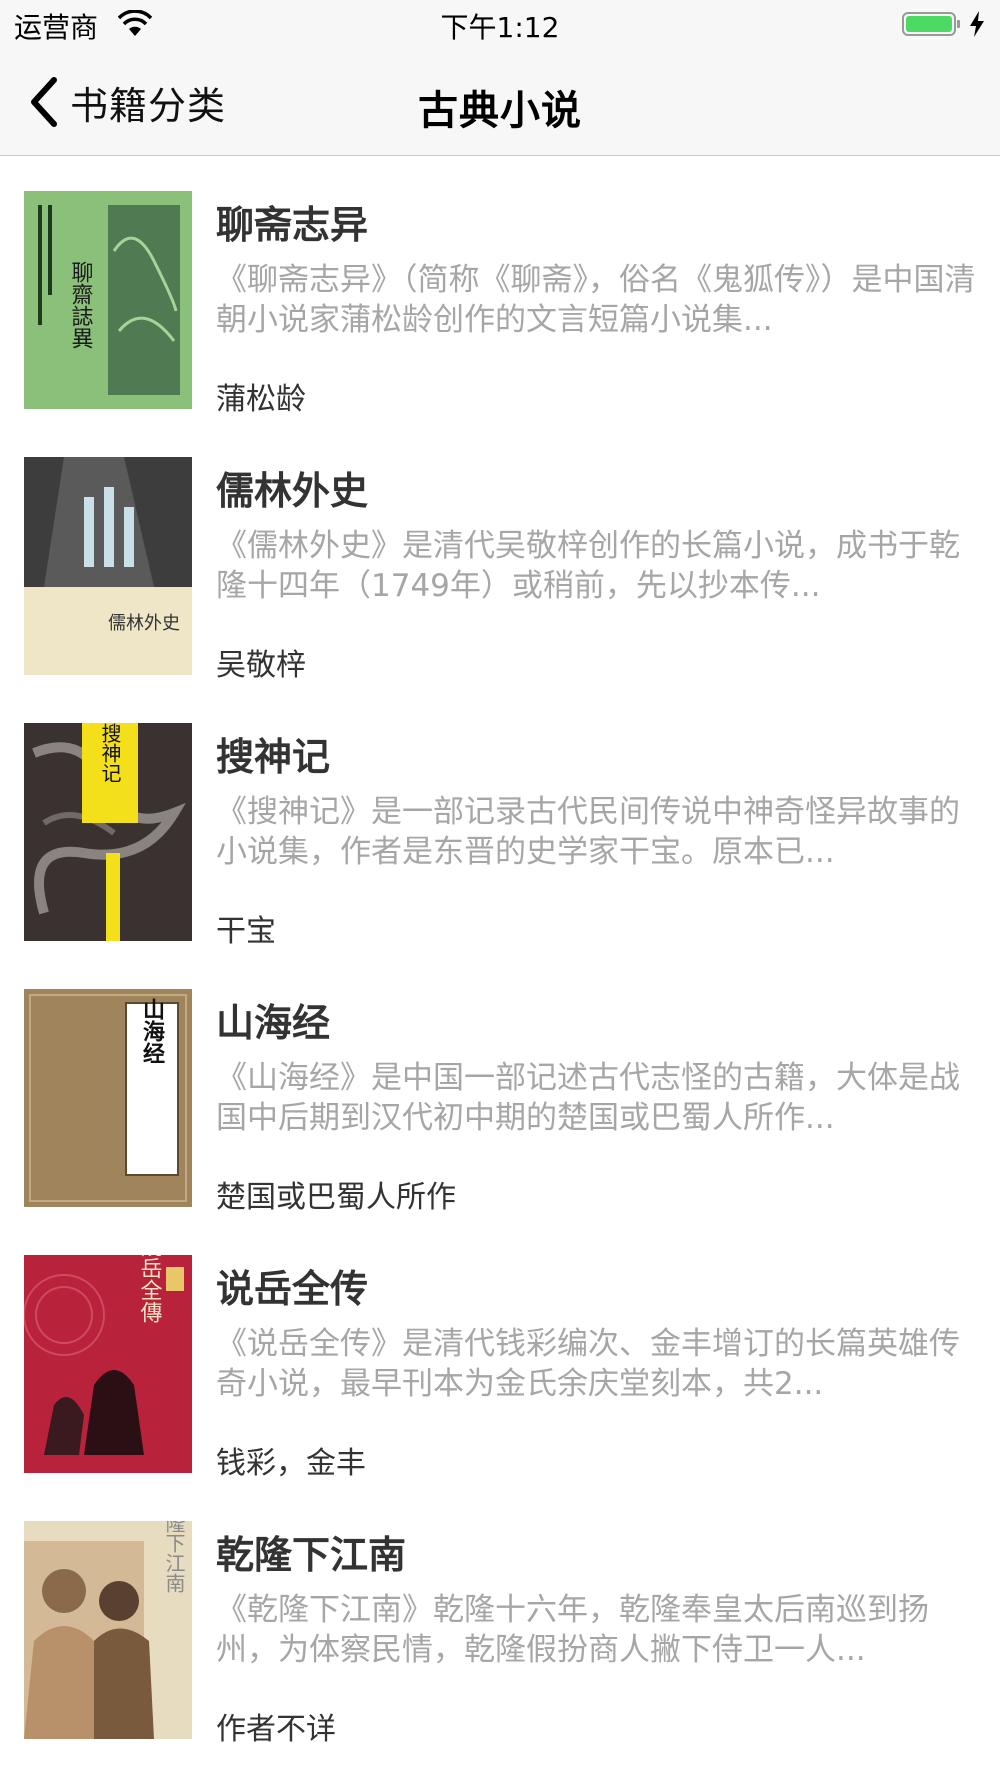  Describe the element at coordinates (500, 111) in the screenshot. I see `page-title: 古典小说` at that location.